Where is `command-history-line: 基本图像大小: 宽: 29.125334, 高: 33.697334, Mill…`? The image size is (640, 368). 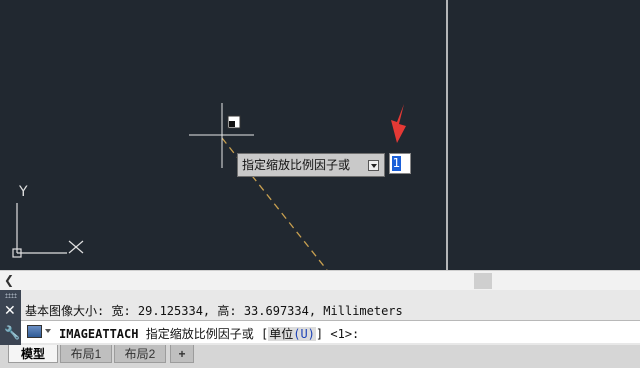 command-history-line: 基本图像大小: 宽: 29.125334, 高: 33.697334, Mill… is located at coordinates (214, 311).